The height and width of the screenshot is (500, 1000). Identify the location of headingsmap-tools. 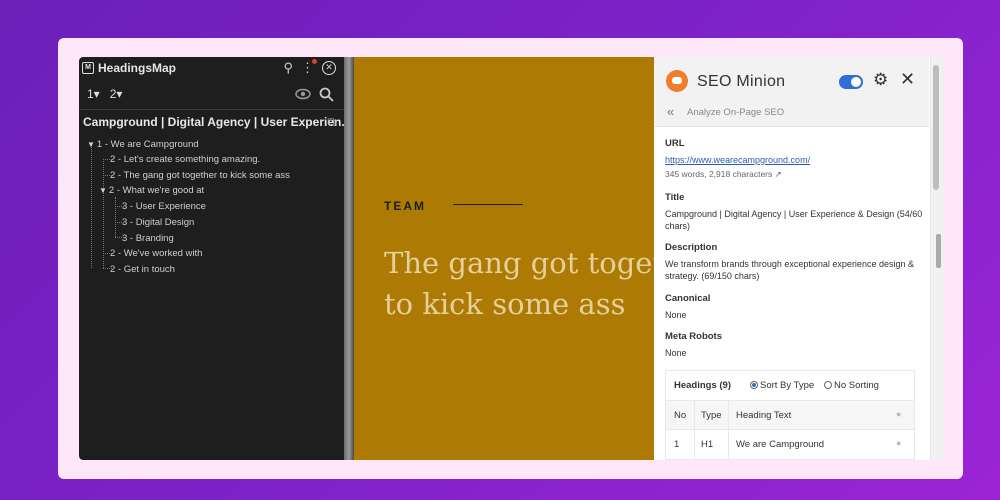
(314, 94).